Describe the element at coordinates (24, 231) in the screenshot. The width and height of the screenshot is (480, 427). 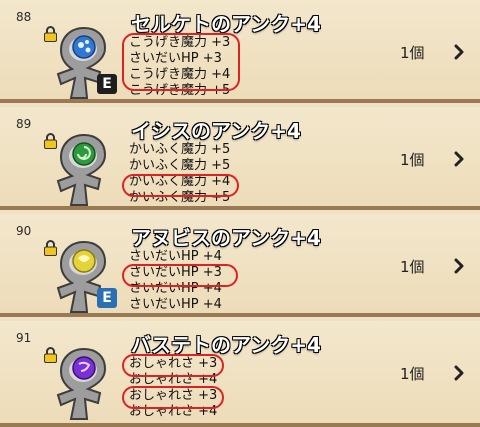
I see `item-number: 90` at that location.